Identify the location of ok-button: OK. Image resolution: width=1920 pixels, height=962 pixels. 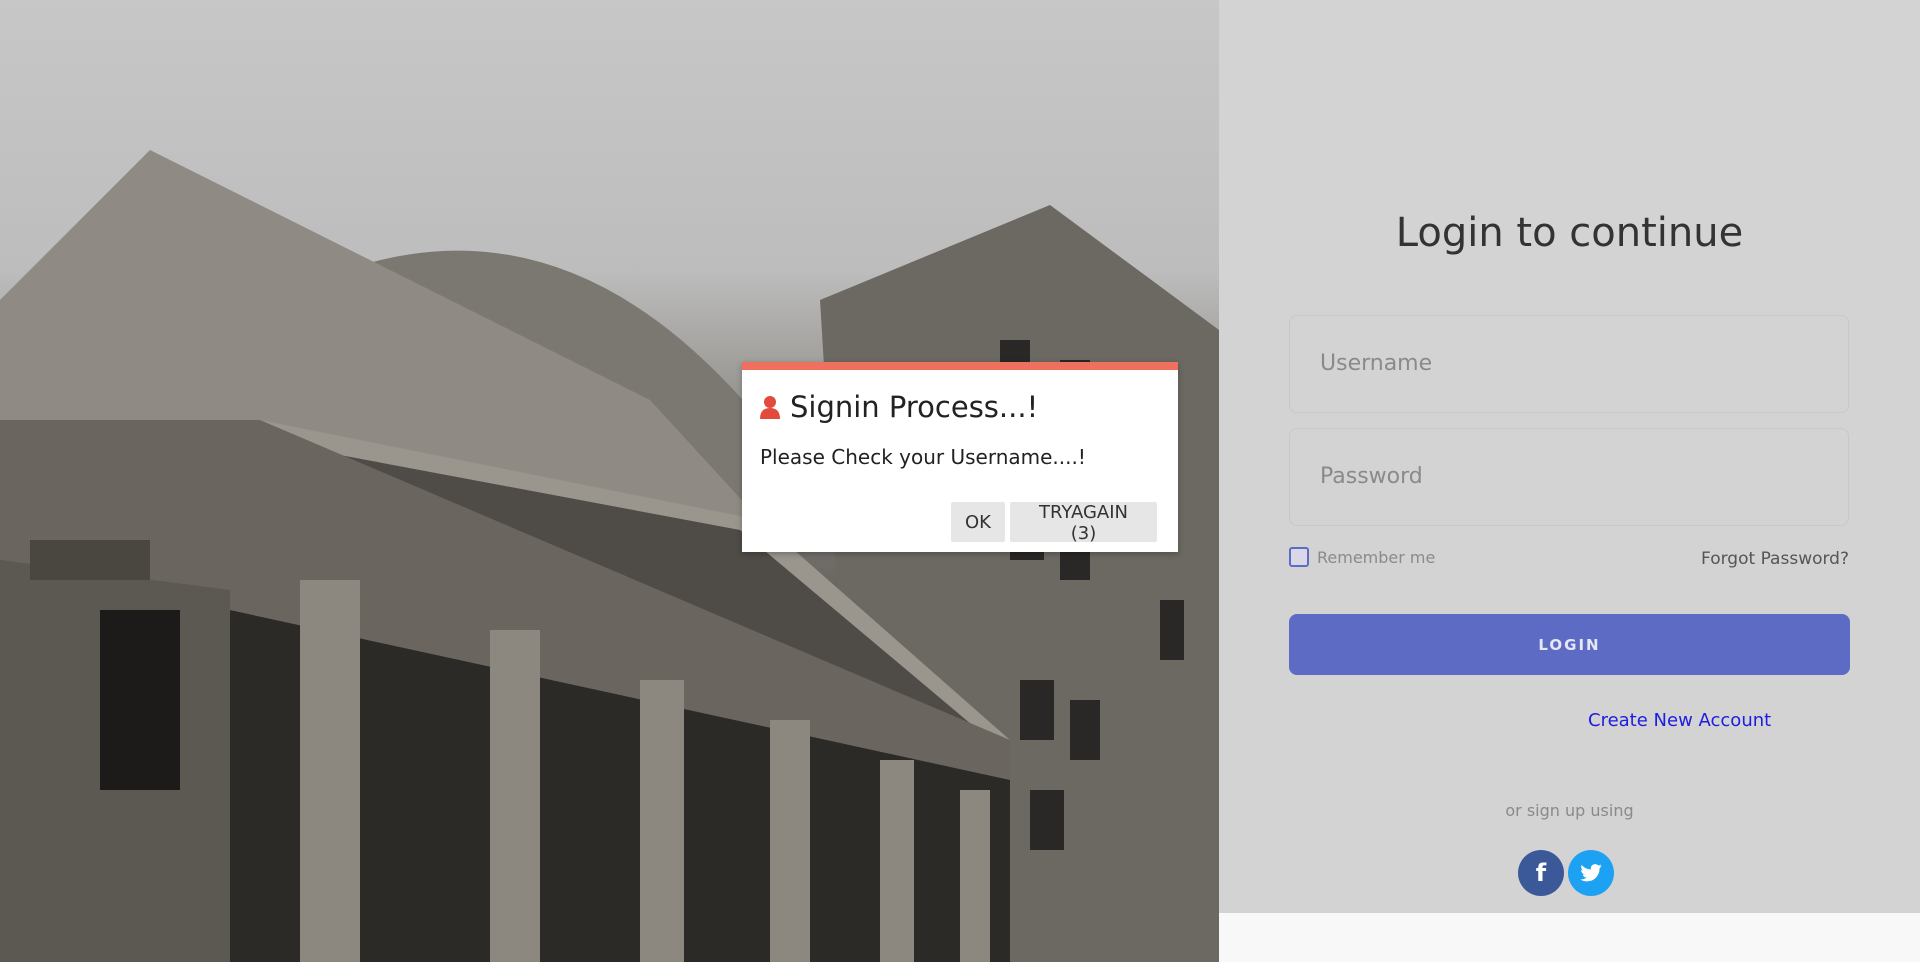
(978, 522).